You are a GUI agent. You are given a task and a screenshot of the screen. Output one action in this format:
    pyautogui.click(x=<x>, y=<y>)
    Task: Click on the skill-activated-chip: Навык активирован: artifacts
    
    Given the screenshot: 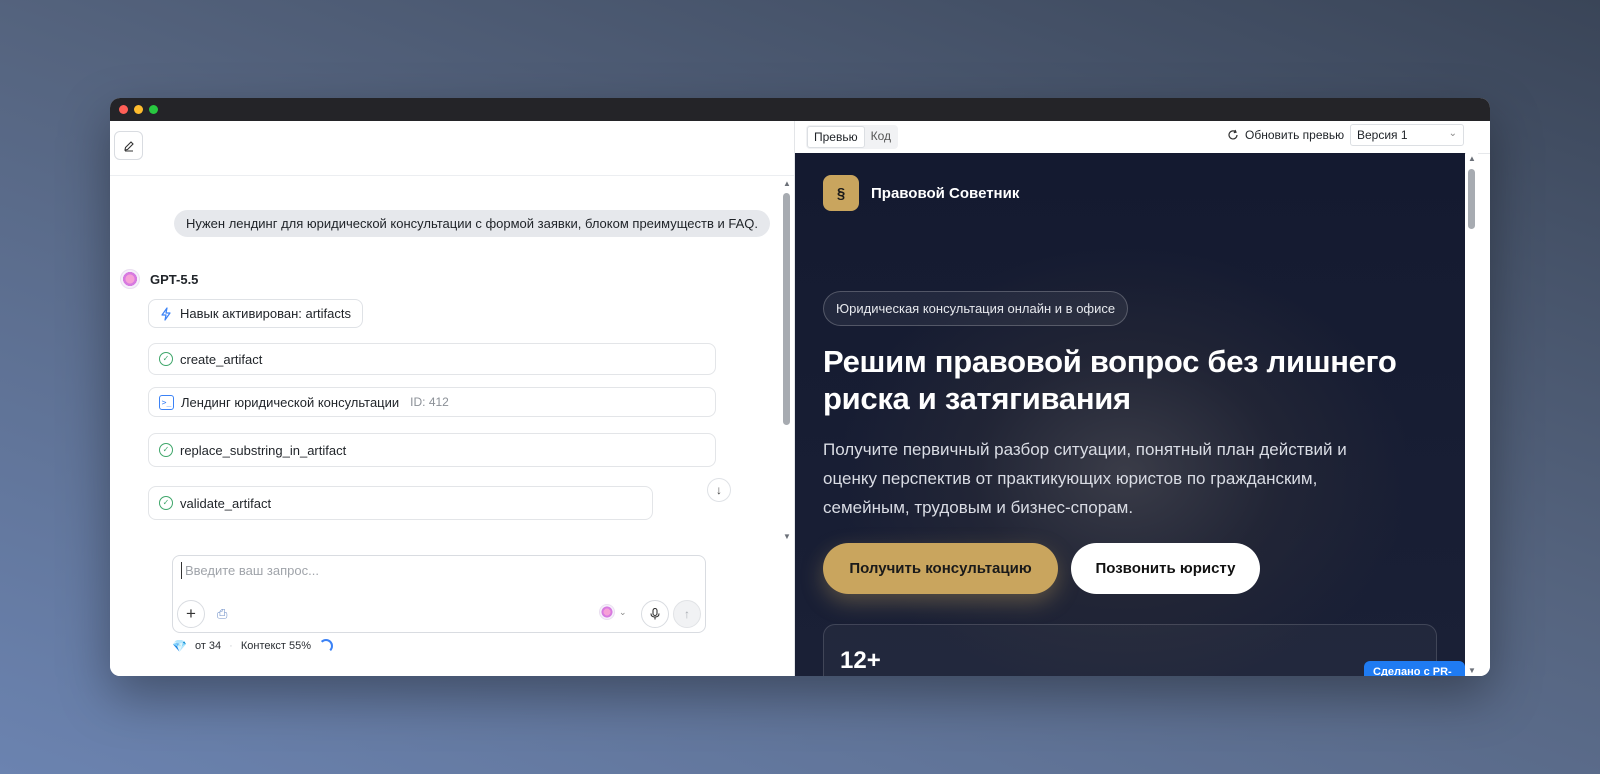 What is the action you would take?
    pyautogui.click(x=255, y=313)
    